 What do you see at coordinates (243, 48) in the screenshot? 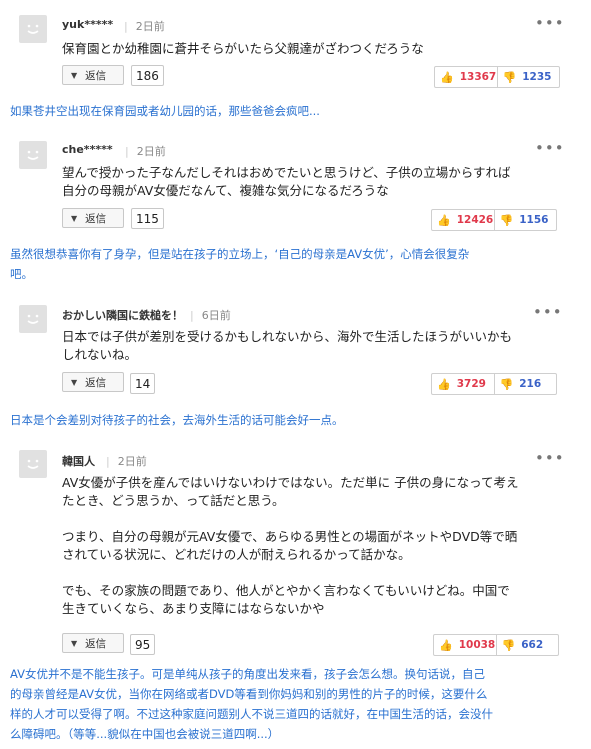
I see `comment-text: 保育園とか幼稚園に蒼井そらがいたら父親達がざわつくだろうな` at bounding box center [243, 48].